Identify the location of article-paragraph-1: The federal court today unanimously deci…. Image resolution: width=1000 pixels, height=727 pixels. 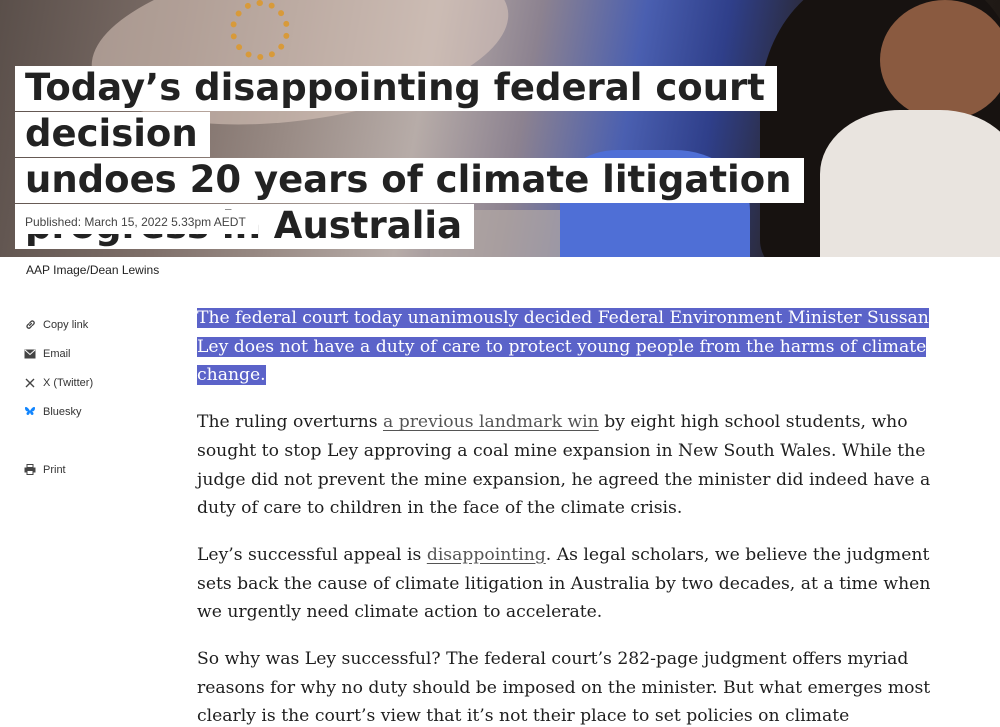
(572, 347).